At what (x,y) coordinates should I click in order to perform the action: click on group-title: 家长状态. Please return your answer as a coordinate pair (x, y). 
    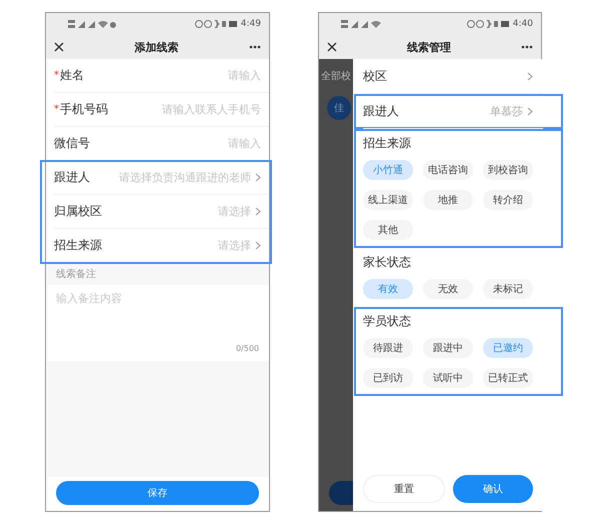
    Looking at the image, I should click on (387, 262).